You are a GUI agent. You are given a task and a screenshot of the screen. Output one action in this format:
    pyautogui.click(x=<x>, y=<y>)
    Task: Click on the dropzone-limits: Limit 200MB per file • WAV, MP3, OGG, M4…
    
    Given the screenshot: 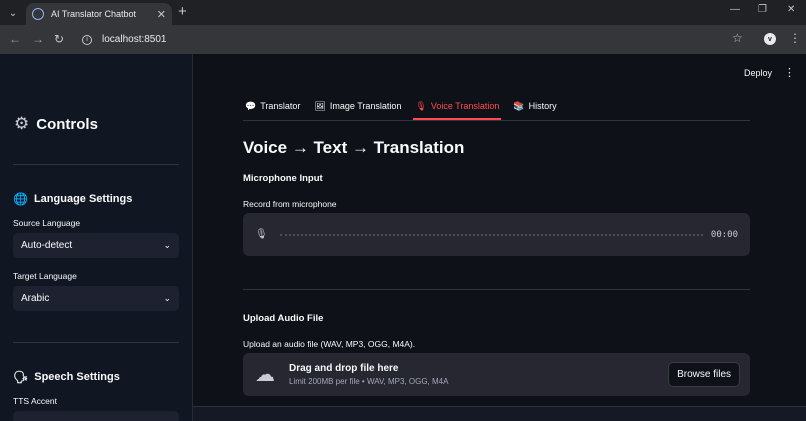 What is the action you would take?
    pyautogui.click(x=369, y=381)
    